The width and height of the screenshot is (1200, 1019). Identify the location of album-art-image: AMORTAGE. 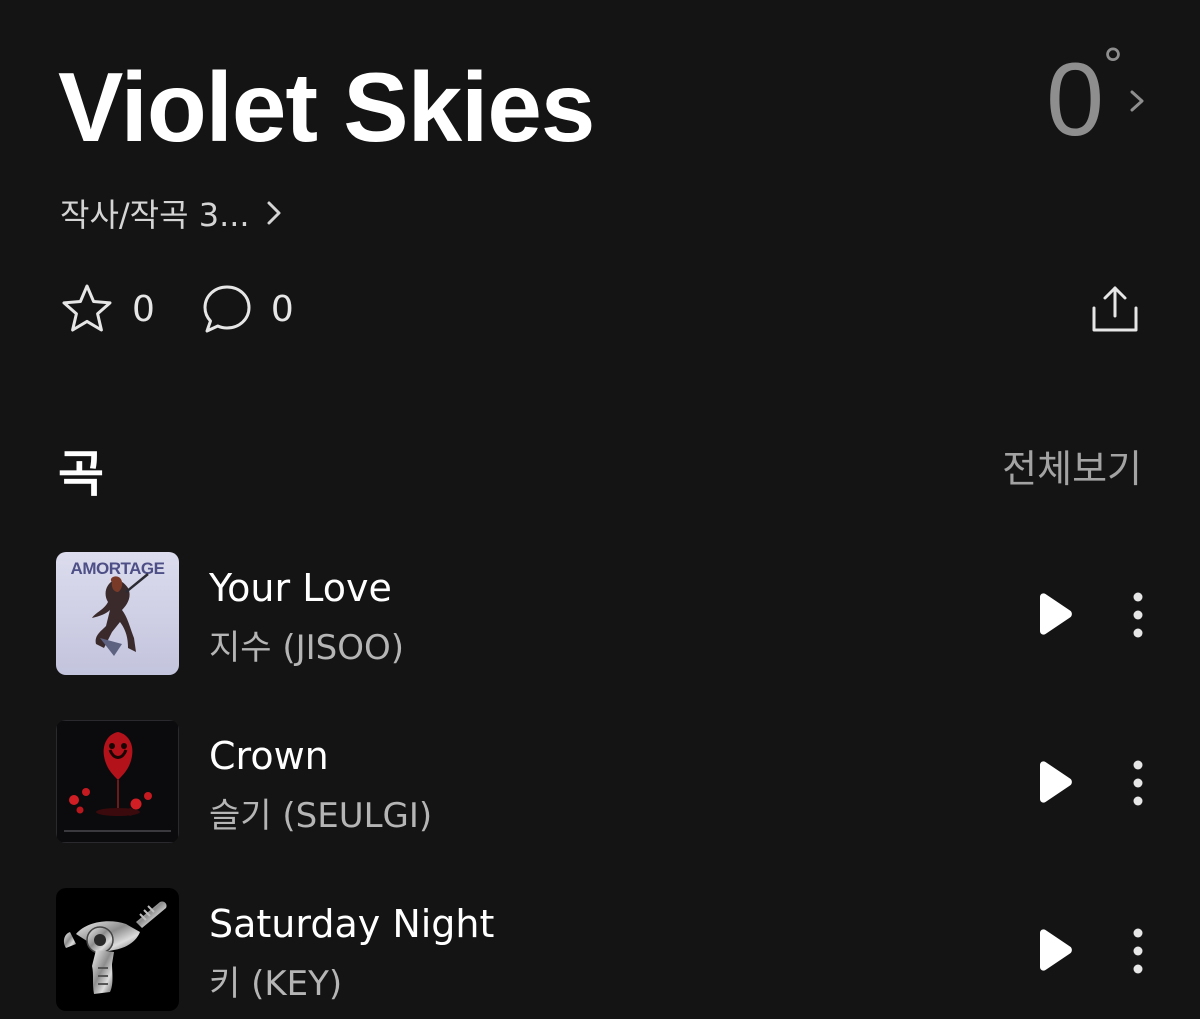
(117, 613).